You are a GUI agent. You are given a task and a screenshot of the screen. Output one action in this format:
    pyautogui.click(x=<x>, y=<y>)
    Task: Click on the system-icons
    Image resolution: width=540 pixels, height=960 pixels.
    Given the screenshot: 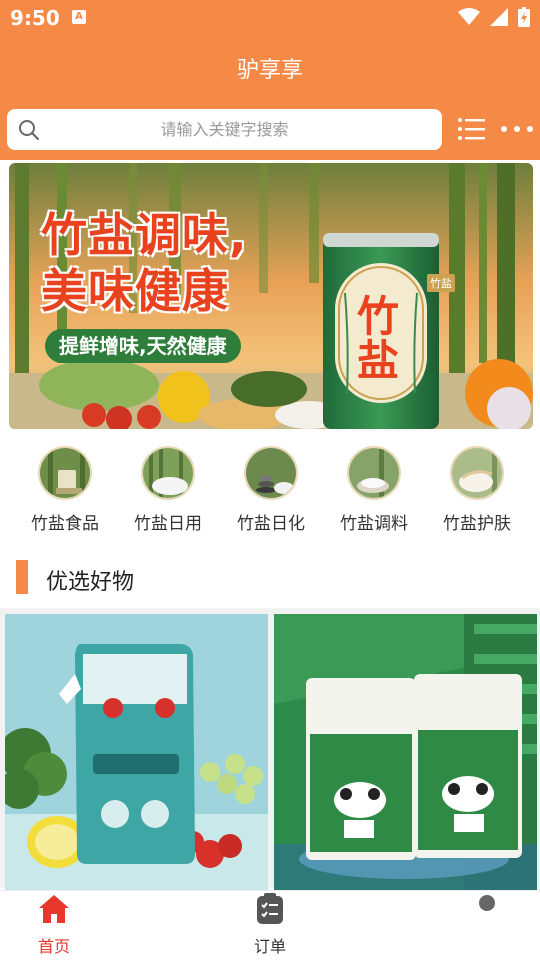 What is the action you would take?
    pyautogui.click(x=494, y=17)
    